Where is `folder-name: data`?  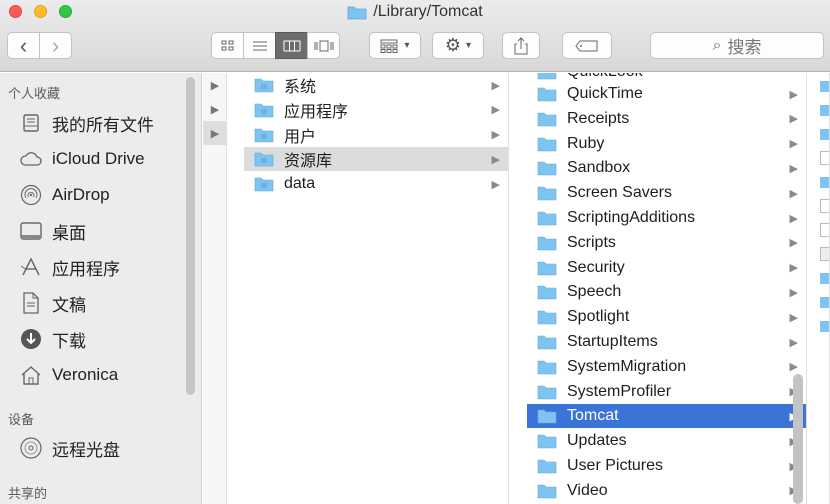
folder-name: data is located at coordinates (300, 184).